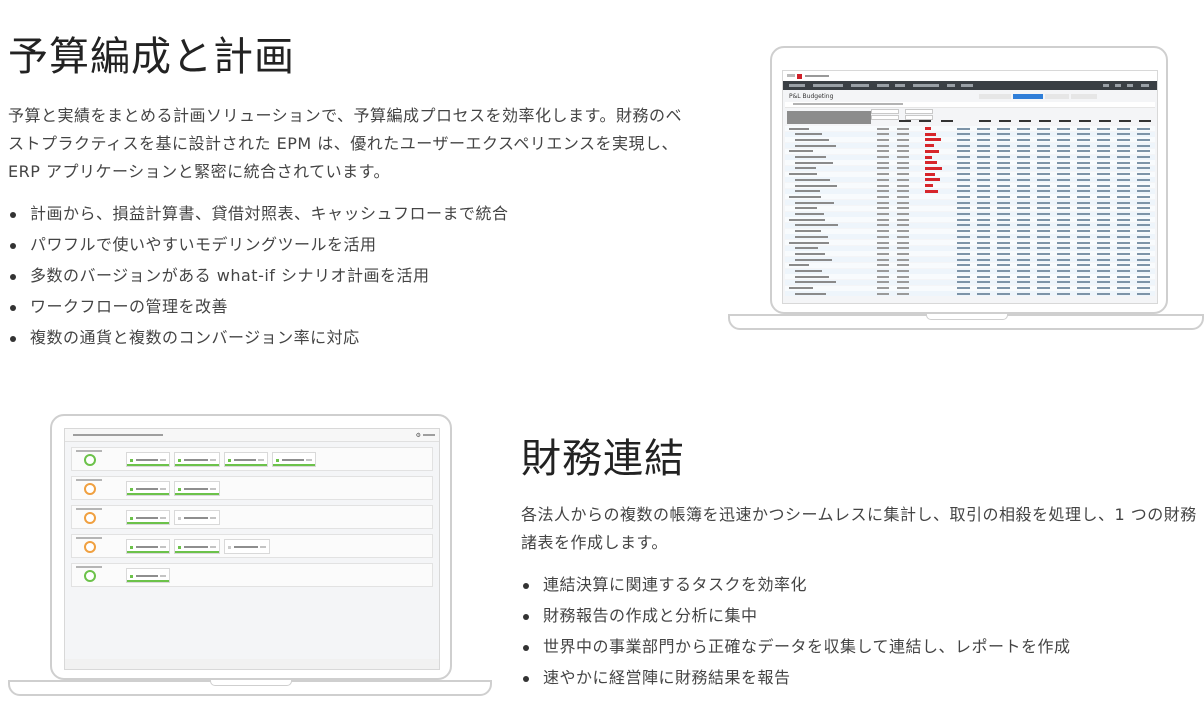 The image size is (1204, 721). I want to click on year-select, so click(885, 111).